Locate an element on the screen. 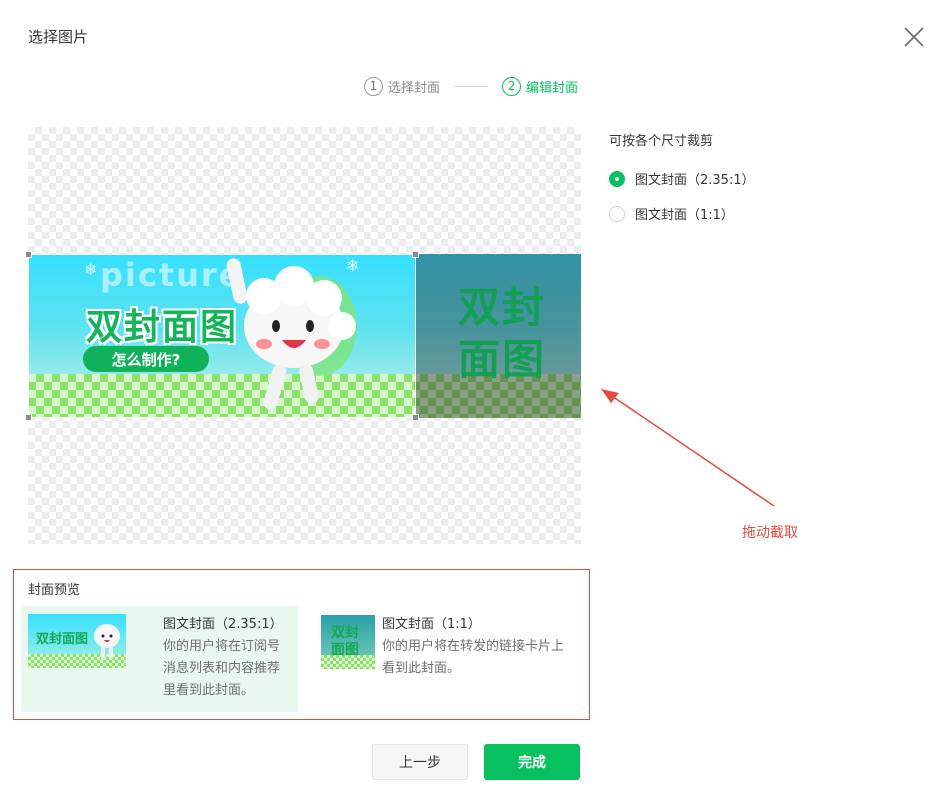  step-select-cover: 1 选择封面 is located at coordinates (402, 86).